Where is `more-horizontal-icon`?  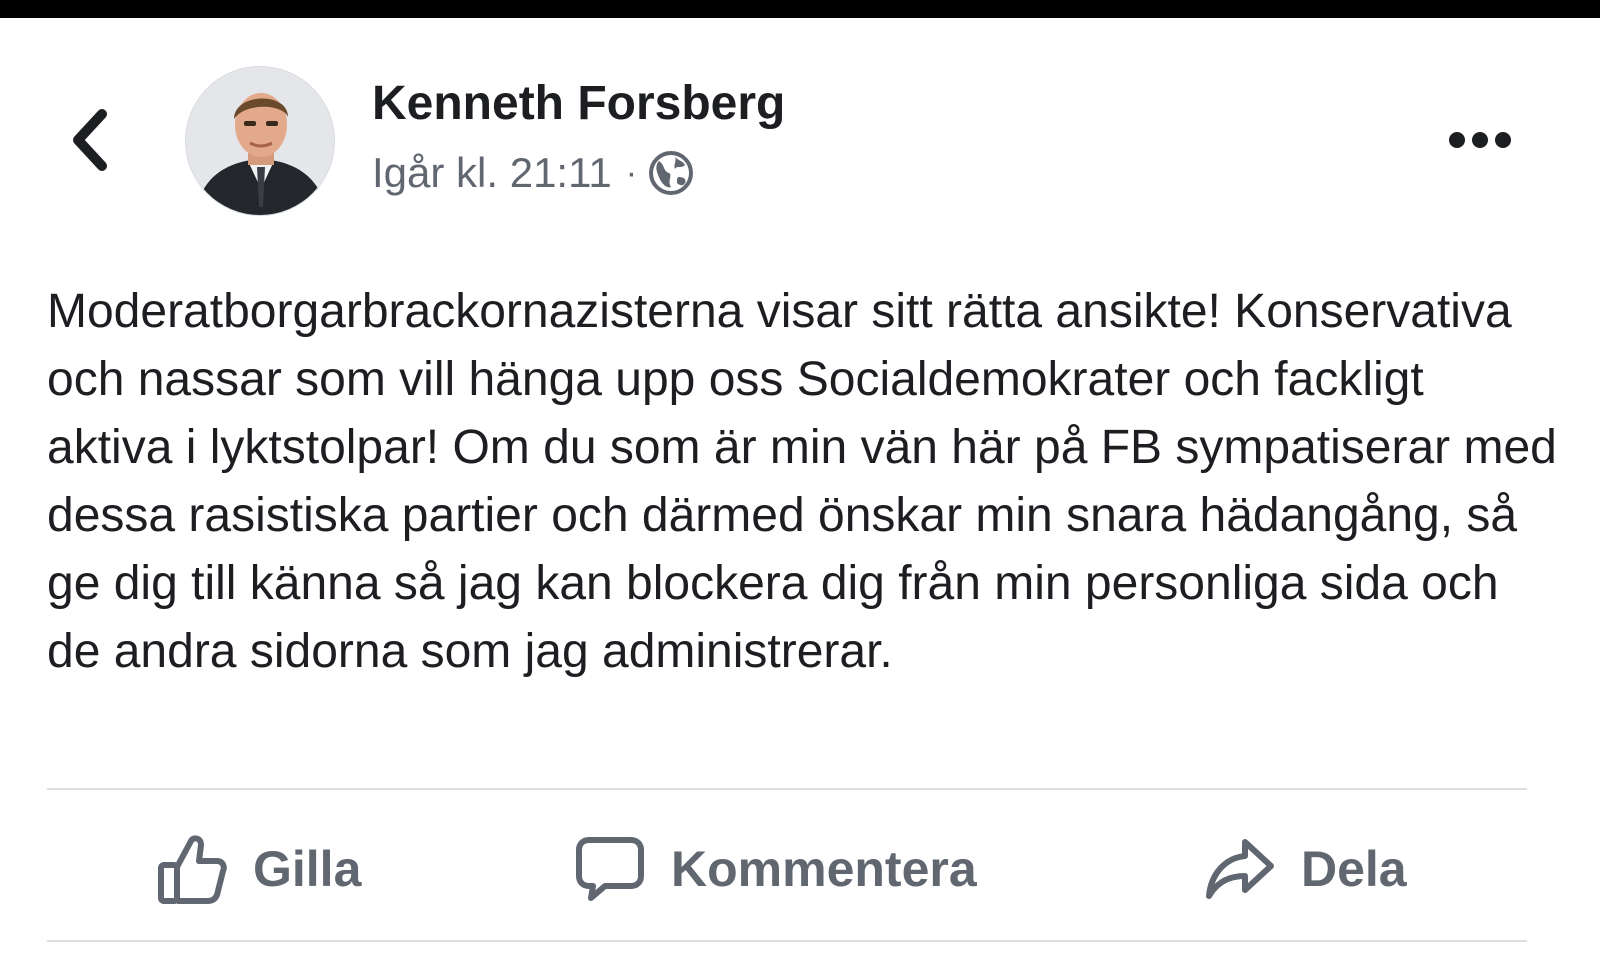 more-horizontal-icon is located at coordinates (1480, 140).